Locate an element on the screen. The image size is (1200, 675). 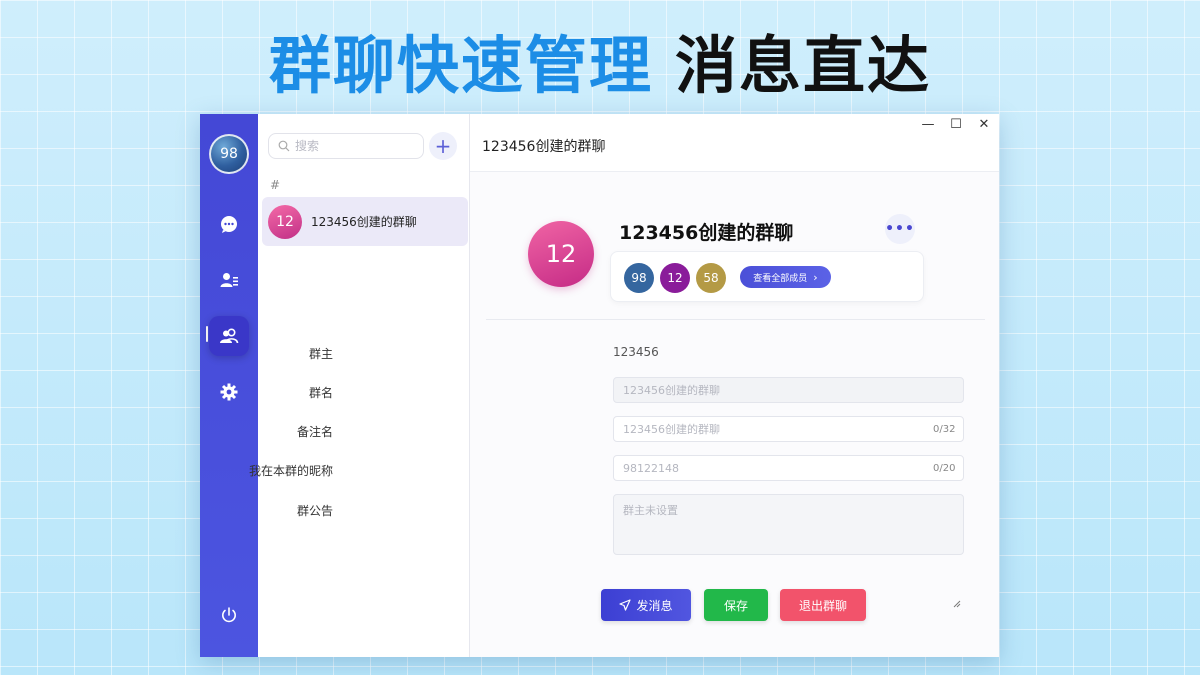
nav-chat is located at coordinates (229, 224).